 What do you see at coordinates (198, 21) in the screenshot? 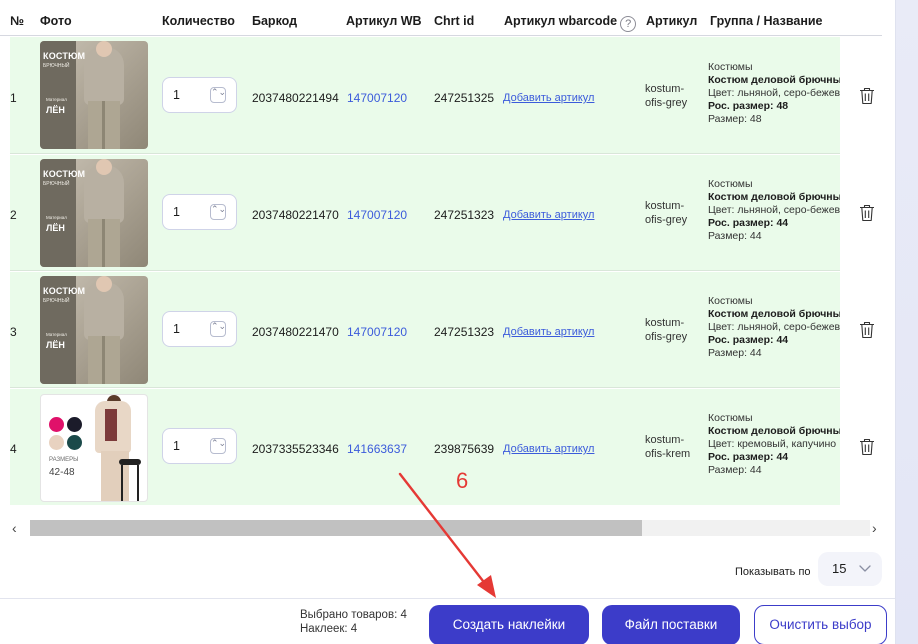
I see `col-qty: Количество` at bounding box center [198, 21].